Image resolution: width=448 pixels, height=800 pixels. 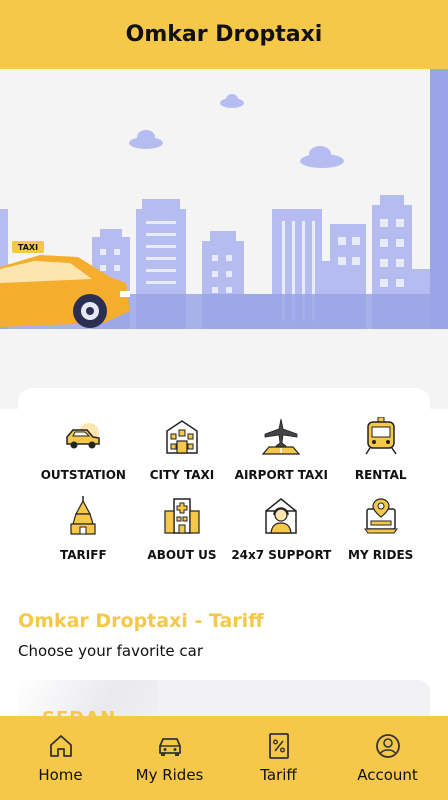 What do you see at coordinates (83, 516) in the screenshot?
I see `temple-icon` at bounding box center [83, 516].